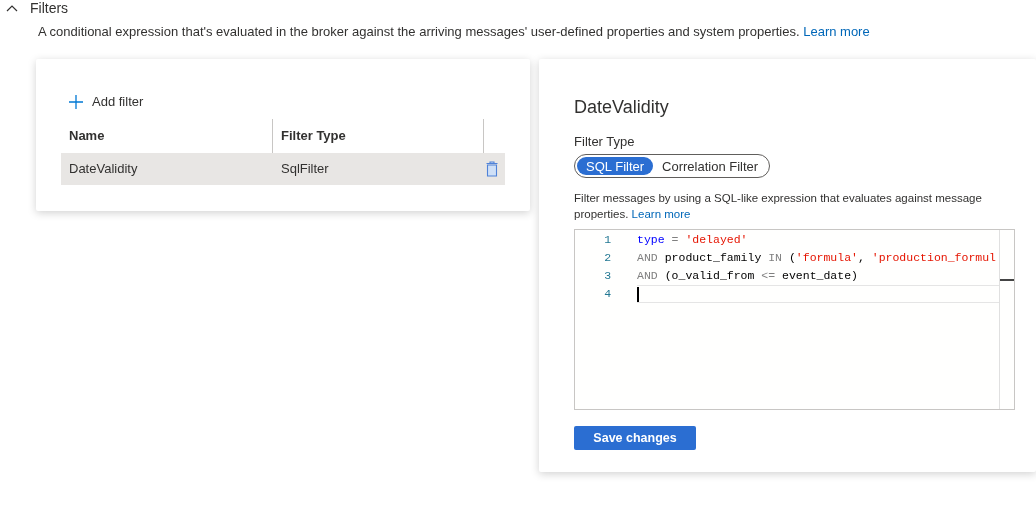 The height and width of the screenshot is (522, 1036). I want to click on description: A conditional expression that's evaluated in the broker against the arriving messages' user-defined properties and system properties. Learn more, so click(454, 32).